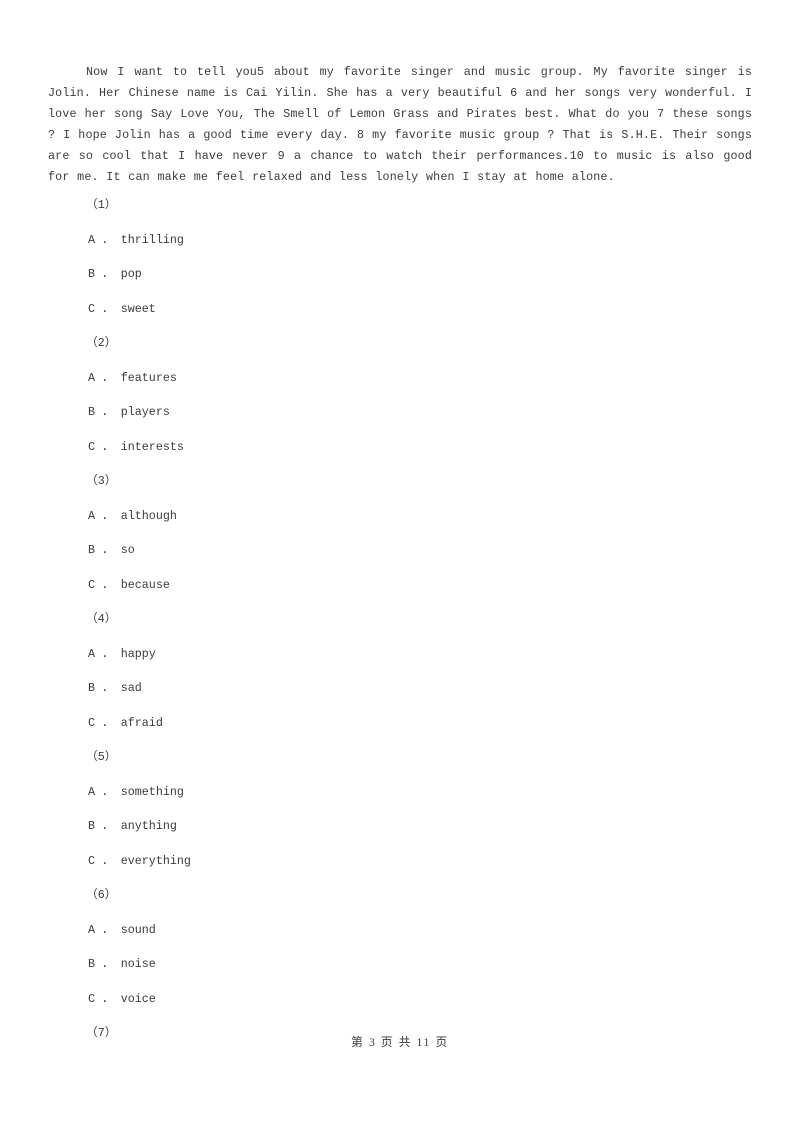 The height and width of the screenshot is (1132, 800). Describe the element at coordinates (141, 722) in the screenshot. I see `option-text: afraid` at that location.